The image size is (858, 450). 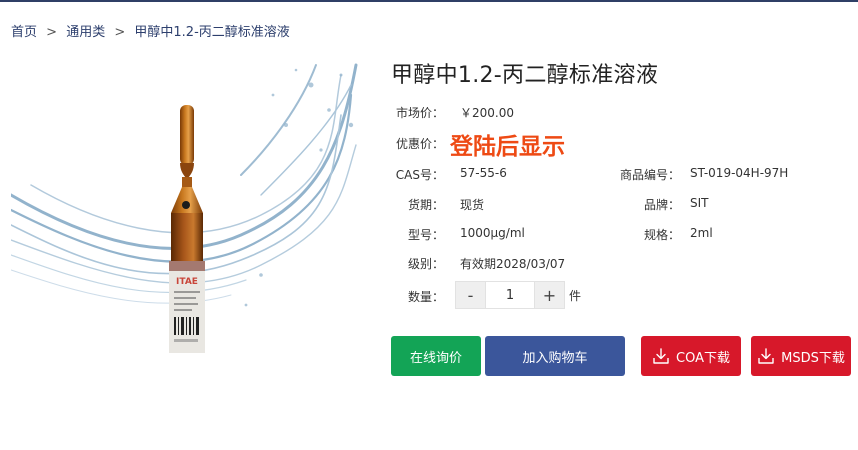 What do you see at coordinates (739, 173) in the screenshot?
I see `product-code-value: ST-019-04H-97H` at bounding box center [739, 173].